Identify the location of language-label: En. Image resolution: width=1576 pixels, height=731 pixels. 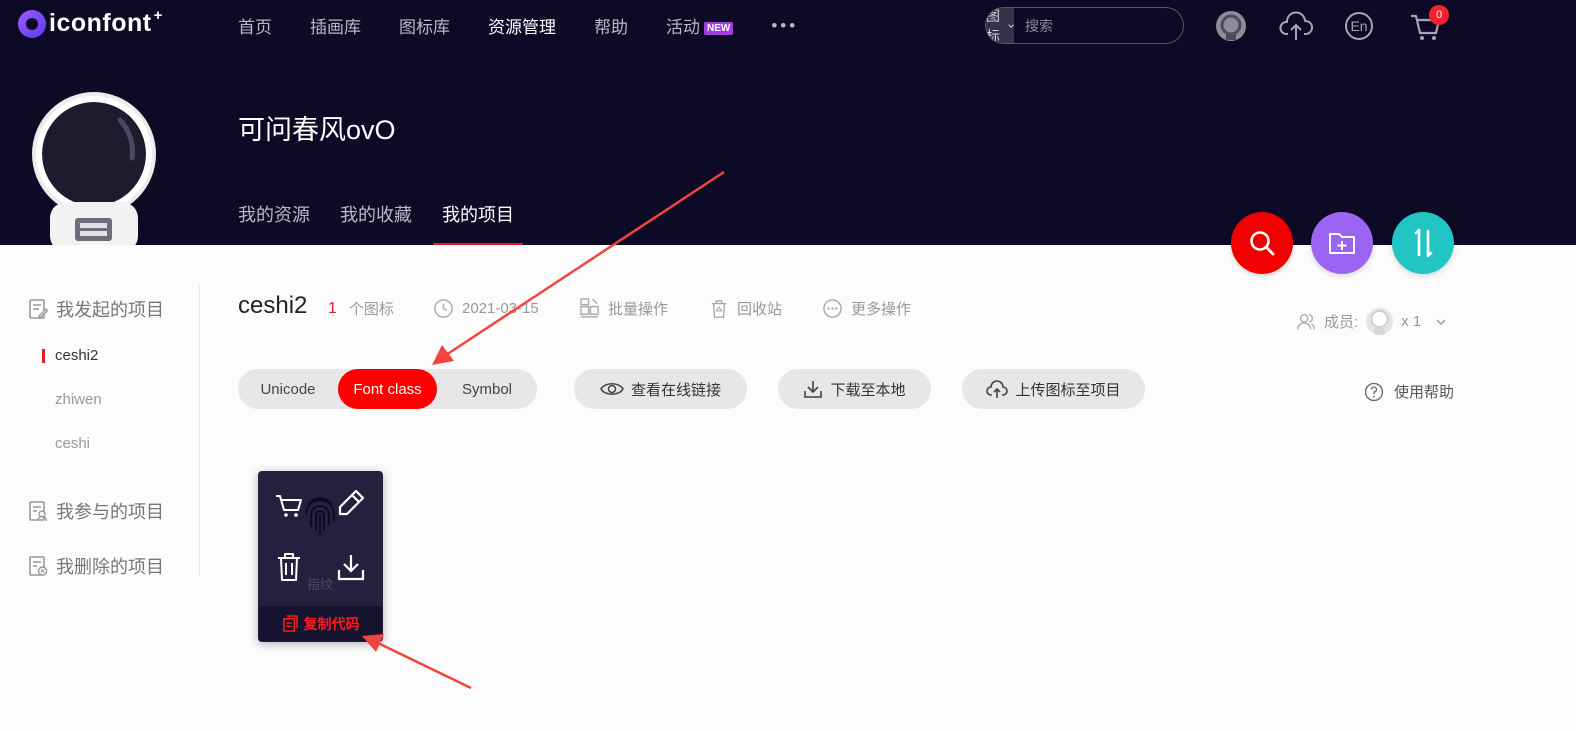
(1358, 26).